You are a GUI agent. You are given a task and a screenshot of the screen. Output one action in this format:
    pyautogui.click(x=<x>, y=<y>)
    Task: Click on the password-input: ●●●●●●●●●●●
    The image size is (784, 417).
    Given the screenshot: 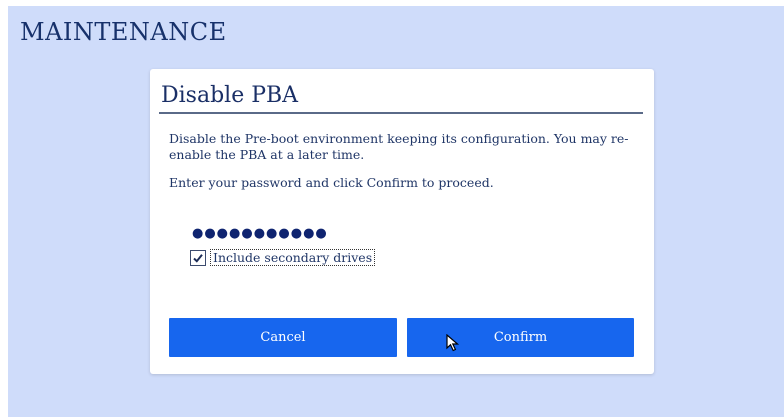 What is the action you would take?
    pyautogui.click(x=260, y=233)
    